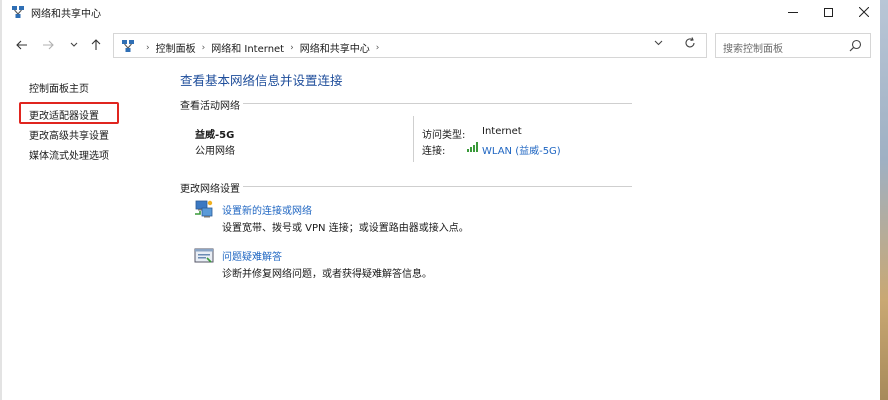 This screenshot has height=400, width=888. I want to click on network-name: 益威-5G, so click(215, 135).